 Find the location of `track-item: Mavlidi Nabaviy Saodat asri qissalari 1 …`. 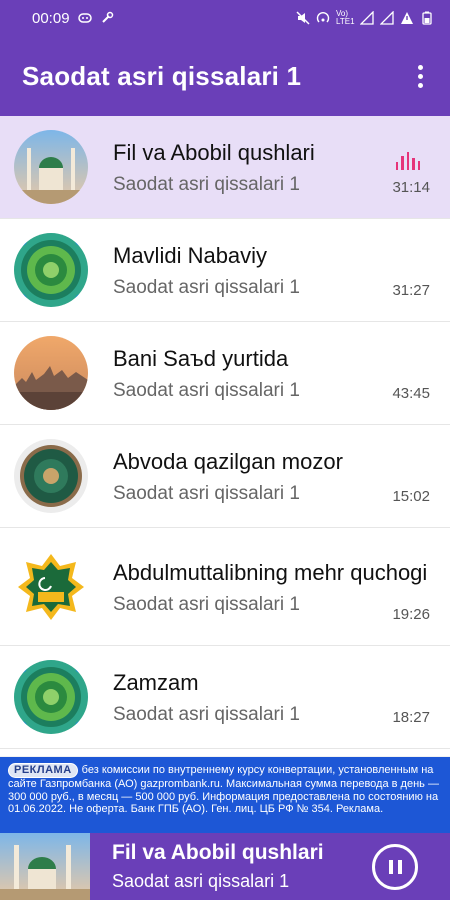

track-item: Mavlidi Nabaviy Saodat asri qissalari 1 … is located at coordinates (225, 270).